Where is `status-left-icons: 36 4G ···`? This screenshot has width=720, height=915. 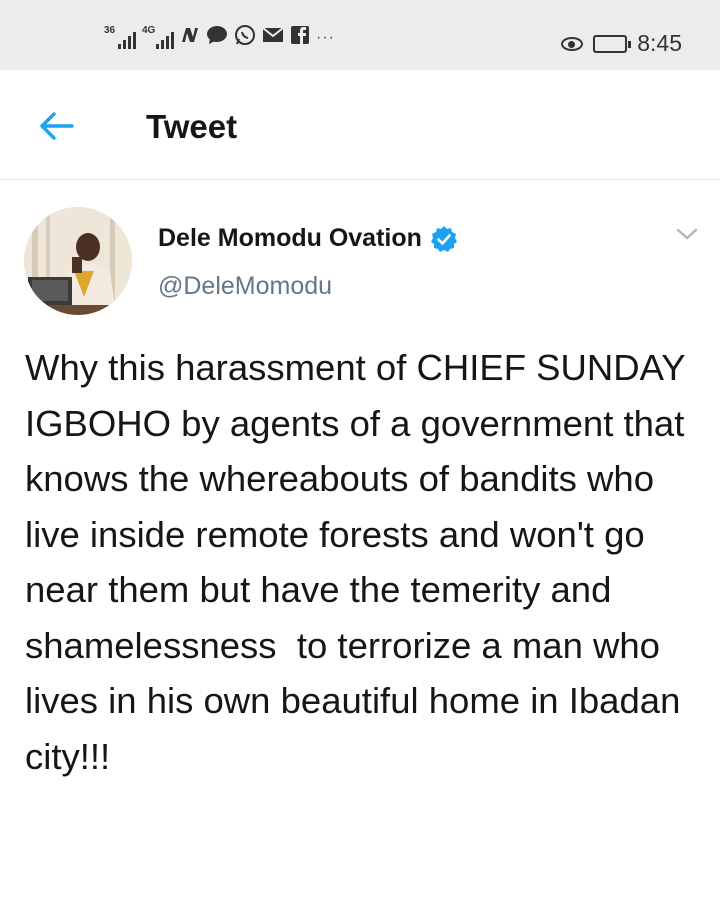
status-left-icons: 36 4G ··· is located at coordinates (219, 37).